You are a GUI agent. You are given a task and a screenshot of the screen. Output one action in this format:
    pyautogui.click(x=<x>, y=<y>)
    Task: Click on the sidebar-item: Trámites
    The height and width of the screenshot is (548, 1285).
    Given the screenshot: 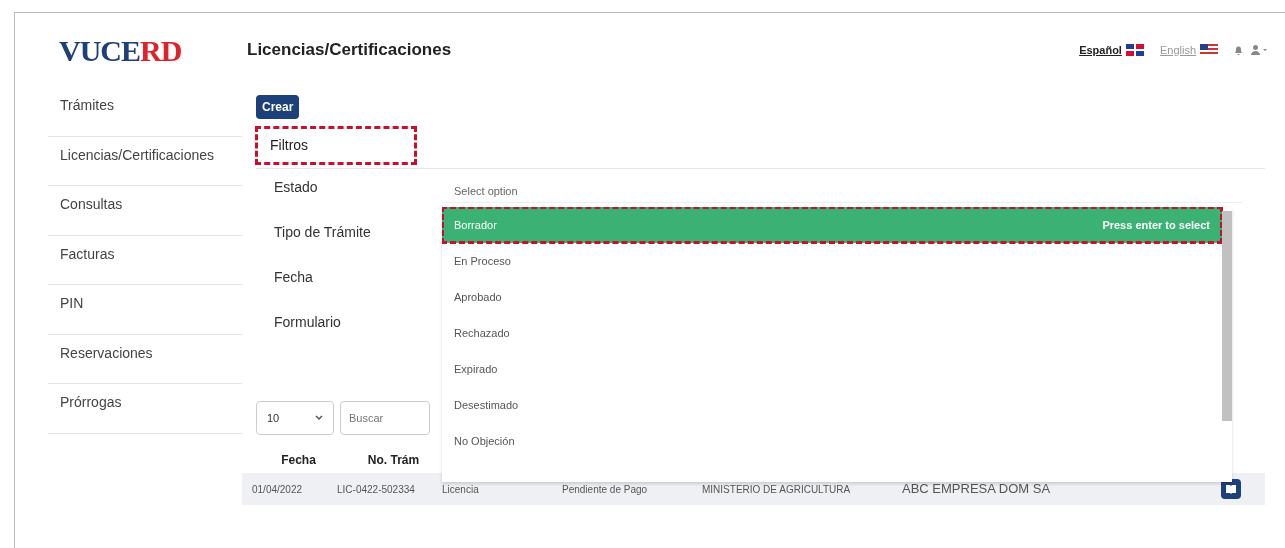 What is the action you would take?
    pyautogui.click(x=145, y=112)
    